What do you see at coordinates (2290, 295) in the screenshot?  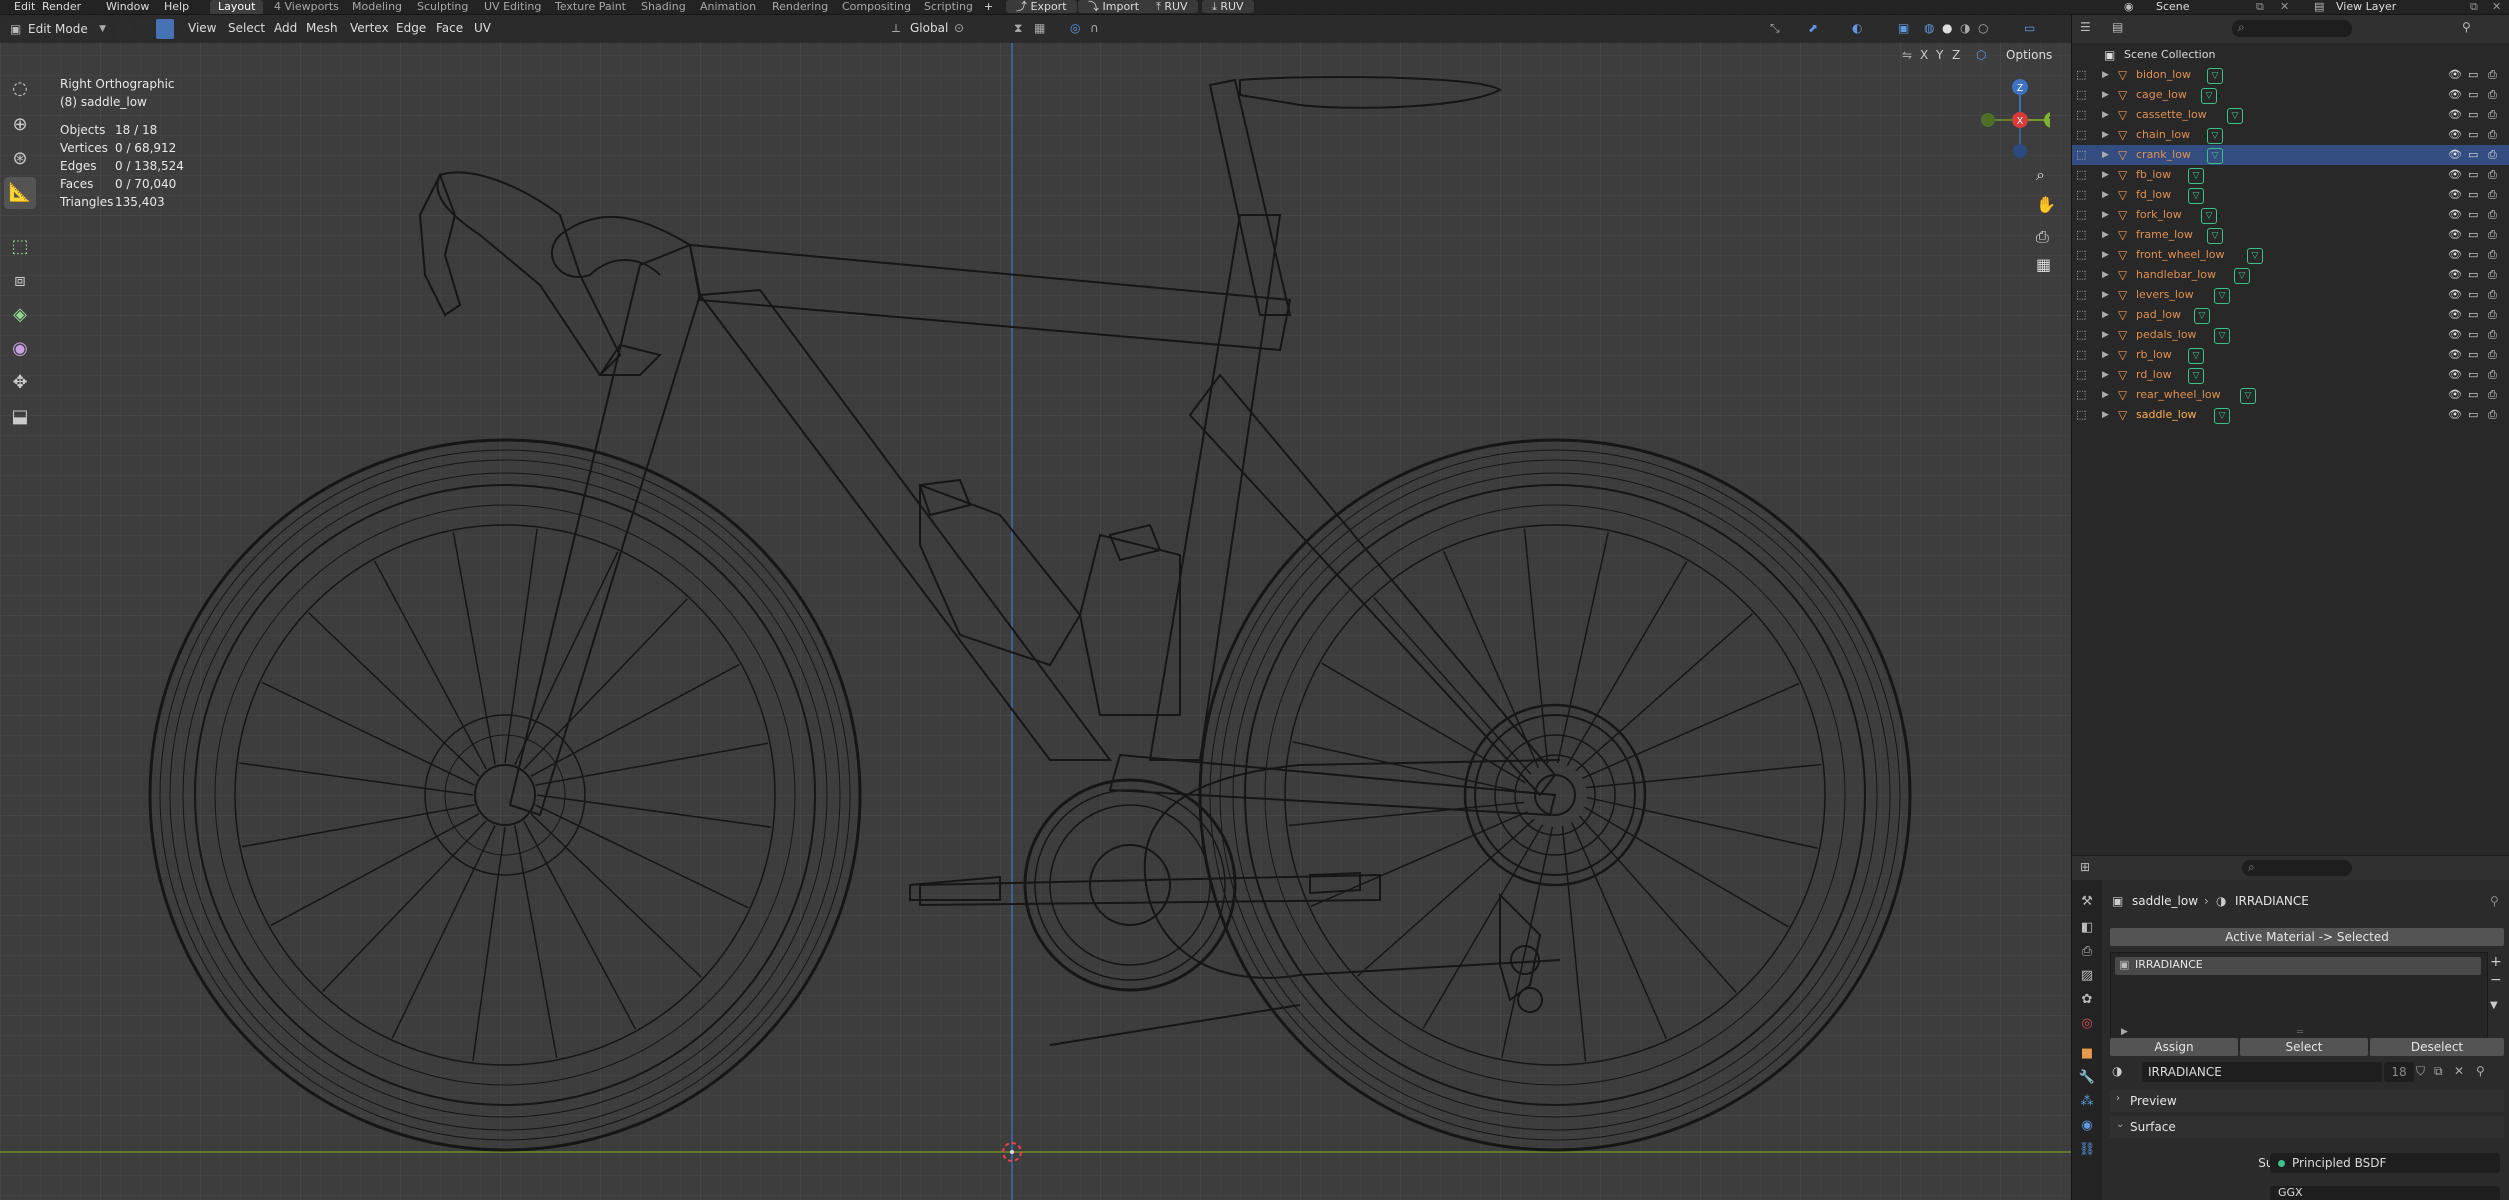 I see `outliner-row-levers-low: ⬚ ▶ ▽ levers_low ▽ 👁 ▭ ⎙` at bounding box center [2290, 295].